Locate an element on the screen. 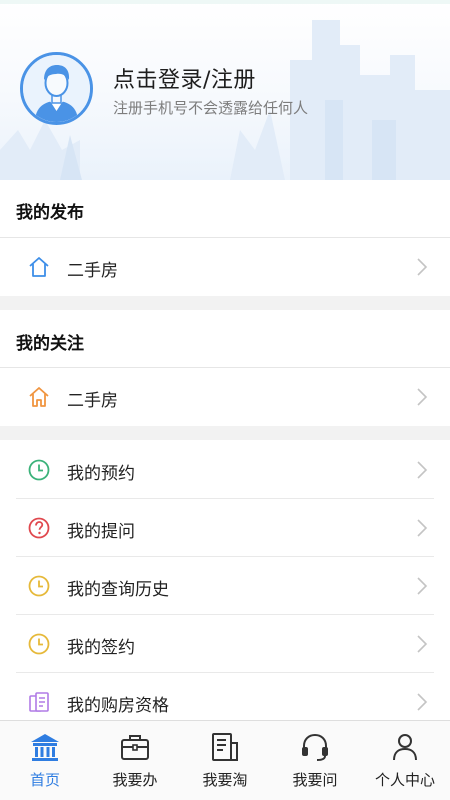 The height and width of the screenshot is (800, 450). person-avatar-icon is located at coordinates (56, 88).